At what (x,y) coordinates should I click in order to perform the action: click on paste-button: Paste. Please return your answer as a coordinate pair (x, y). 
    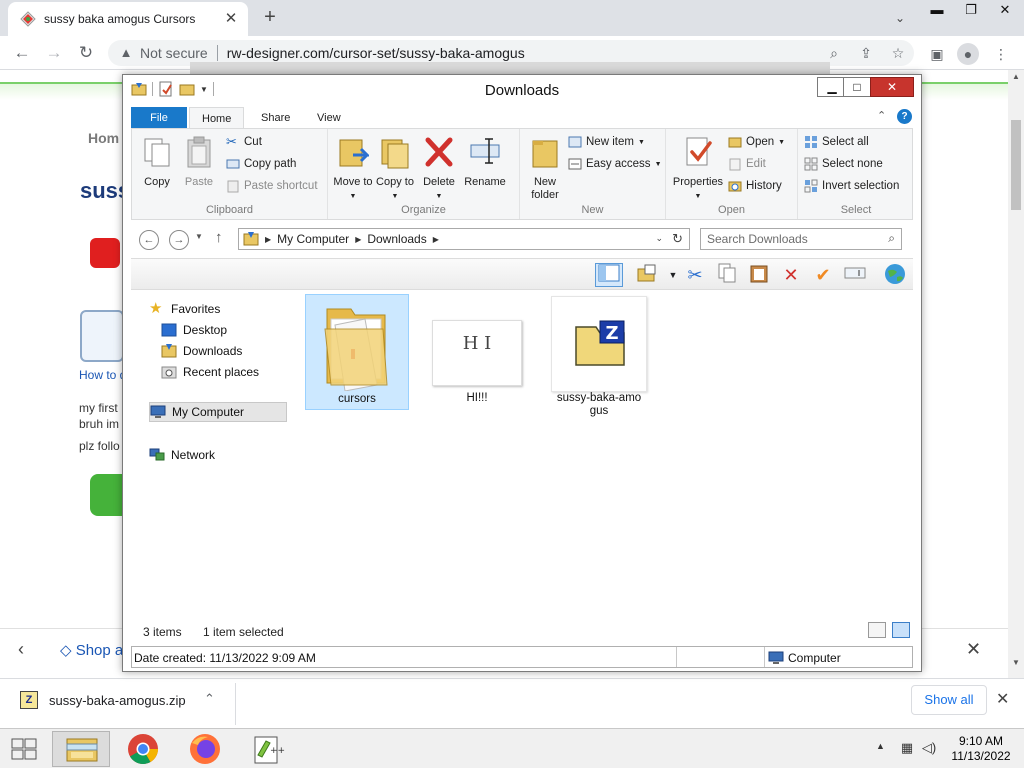
    Looking at the image, I should click on (199, 162).